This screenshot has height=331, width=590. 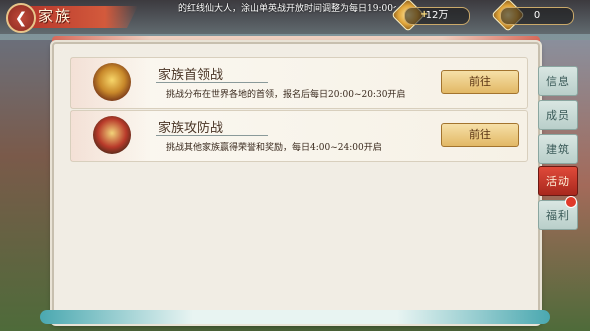 What do you see at coordinates (287, 9) in the screenshot?
I see `announcement-ticker: 的红线仙大人，涂山单英战开放时间调整为每日19:00～21:00，奖励` at bounding box center [287, 9].